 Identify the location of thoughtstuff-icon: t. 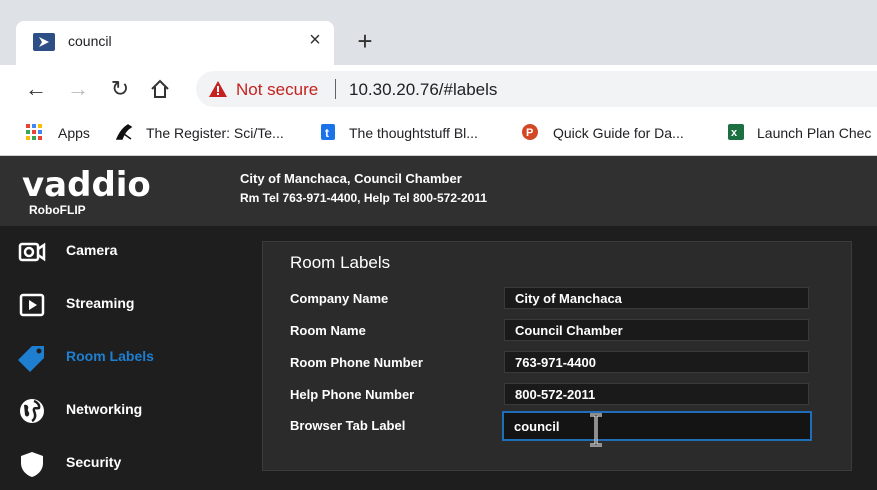
(328, 132).